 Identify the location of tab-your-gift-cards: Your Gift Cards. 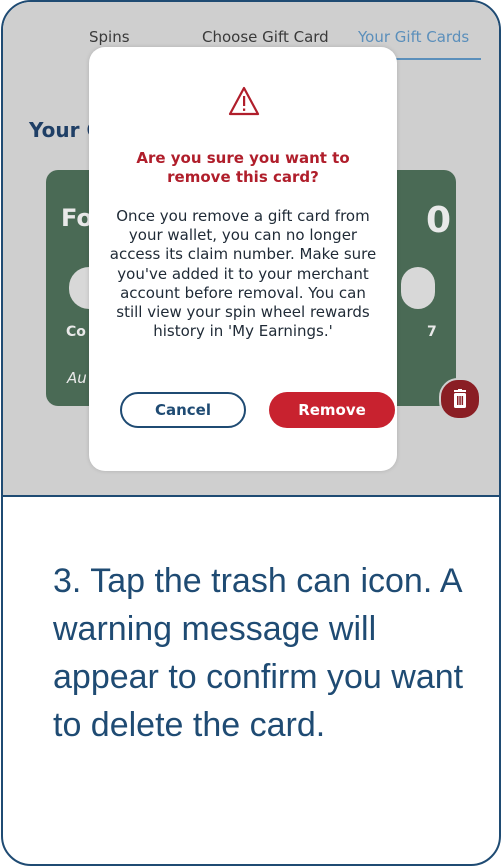
(413, 37).